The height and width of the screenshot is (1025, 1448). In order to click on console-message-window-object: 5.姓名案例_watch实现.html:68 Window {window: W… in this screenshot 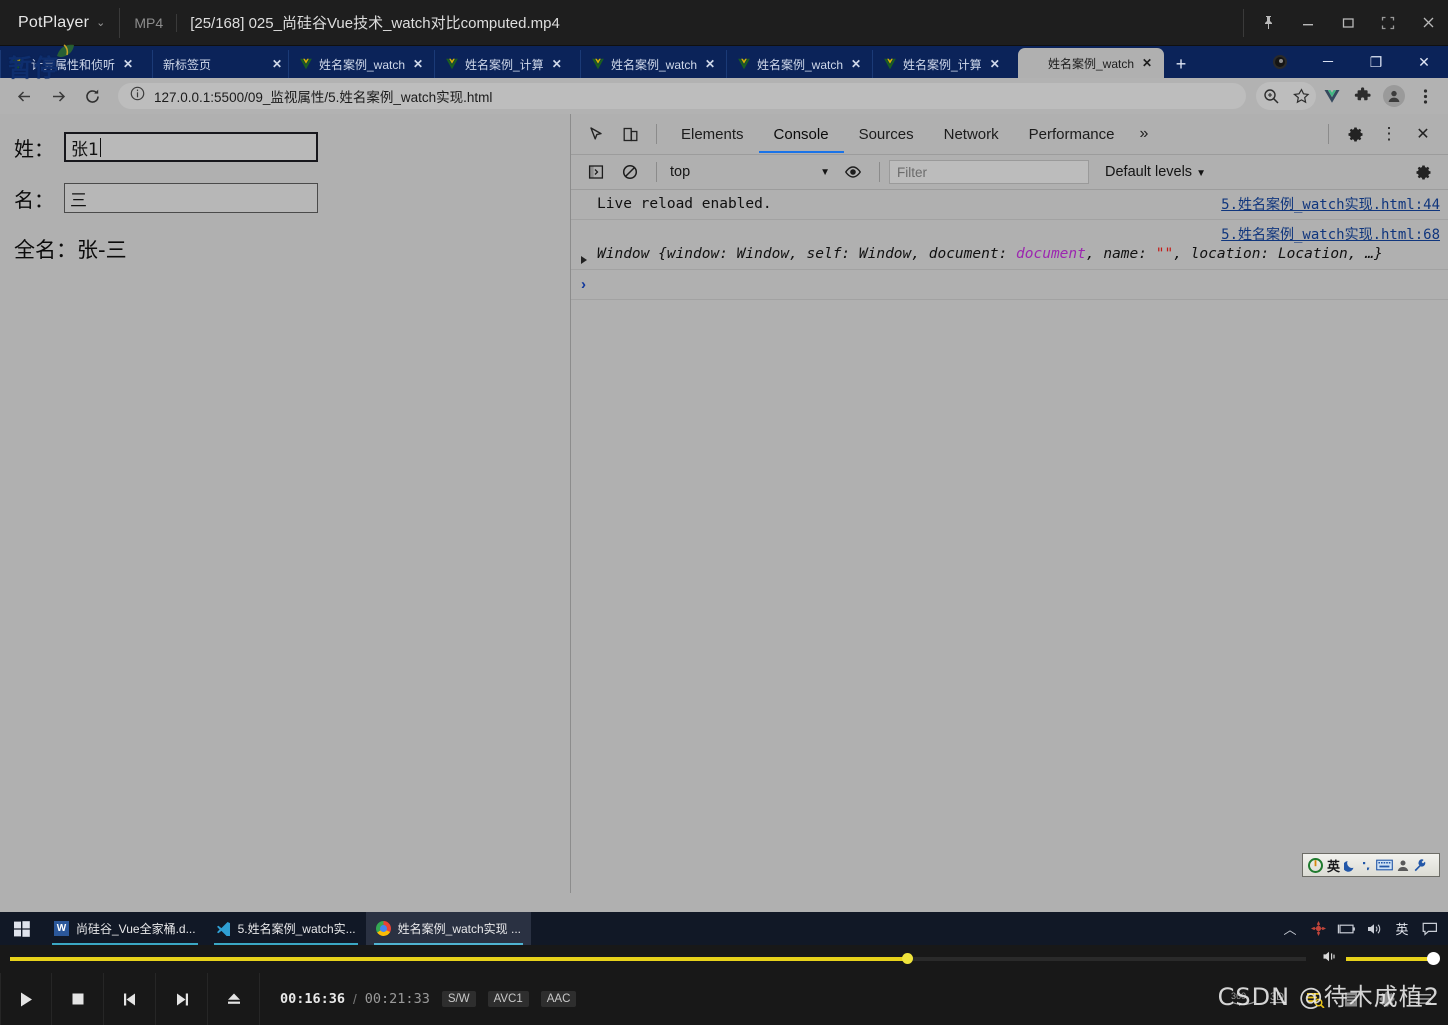, I will do `click(1009, 245)`.